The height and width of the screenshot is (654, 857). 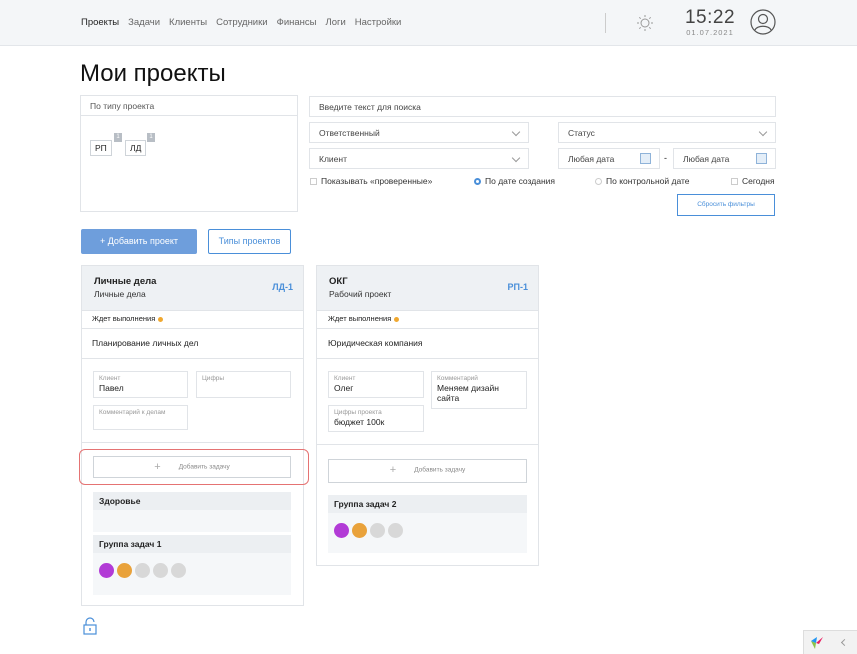 I want to click on show-checked-checkbox: Показывать «проверенные», so click(x=371, y=181).